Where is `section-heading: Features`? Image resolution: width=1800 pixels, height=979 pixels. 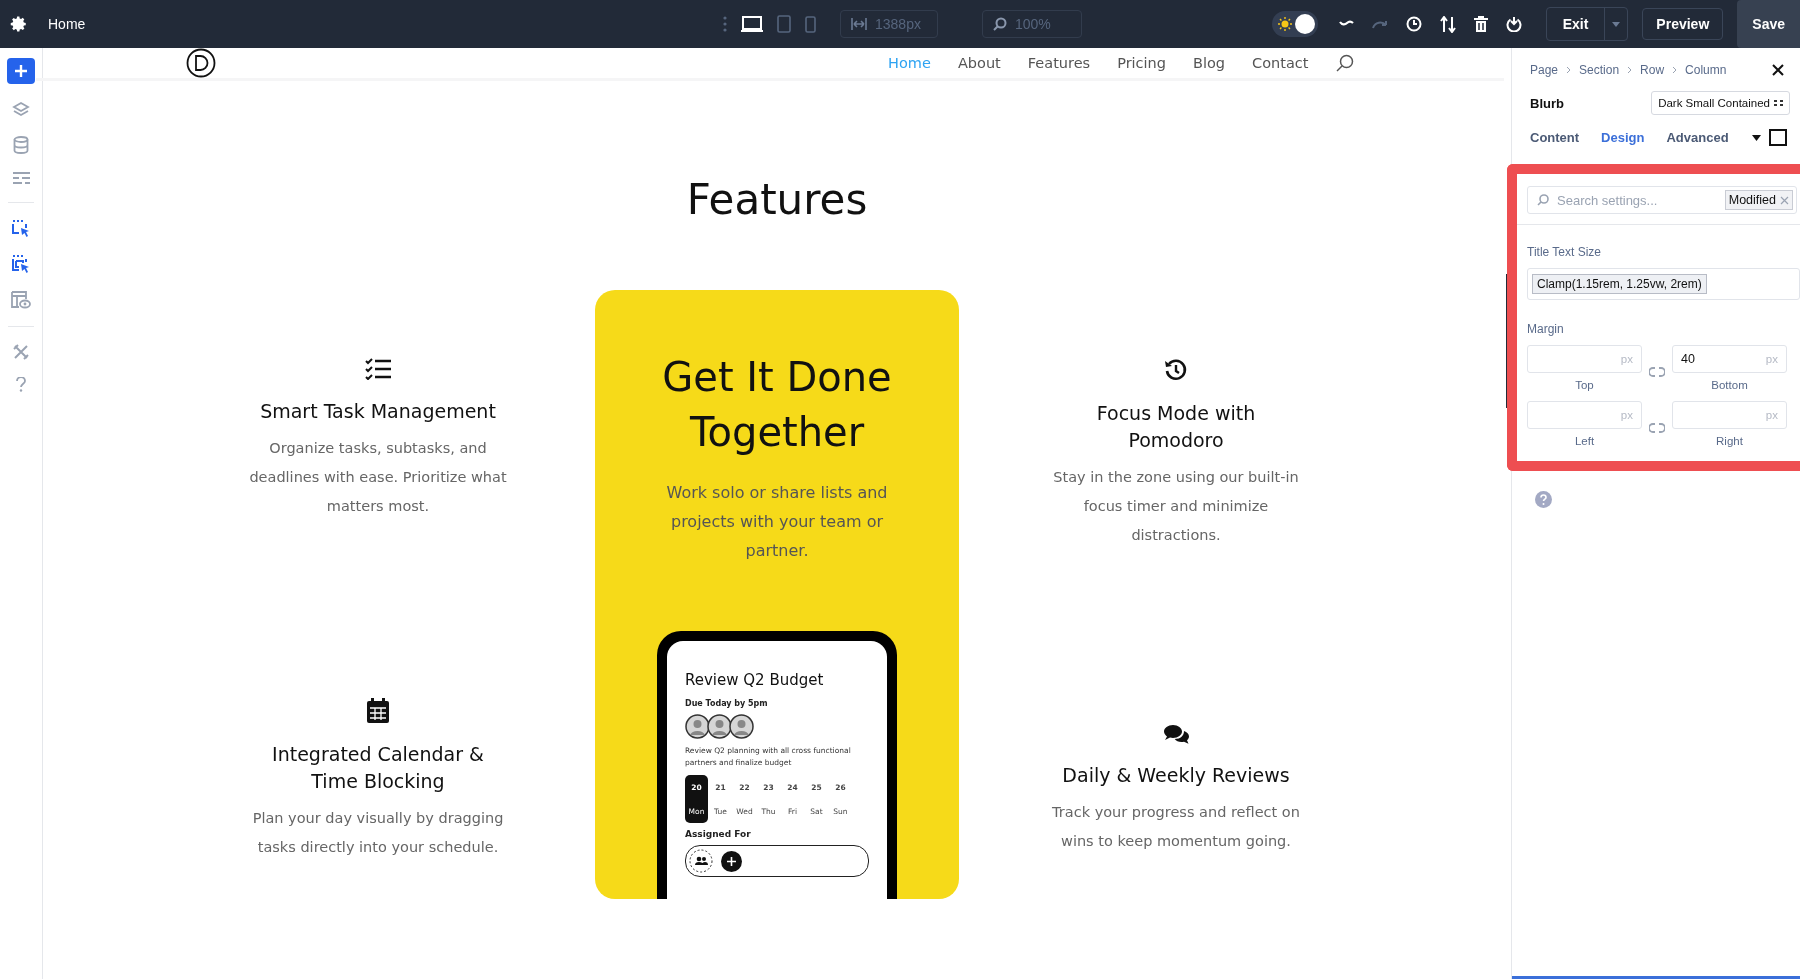 section-heading: Features is located at coordinates (777, 199).